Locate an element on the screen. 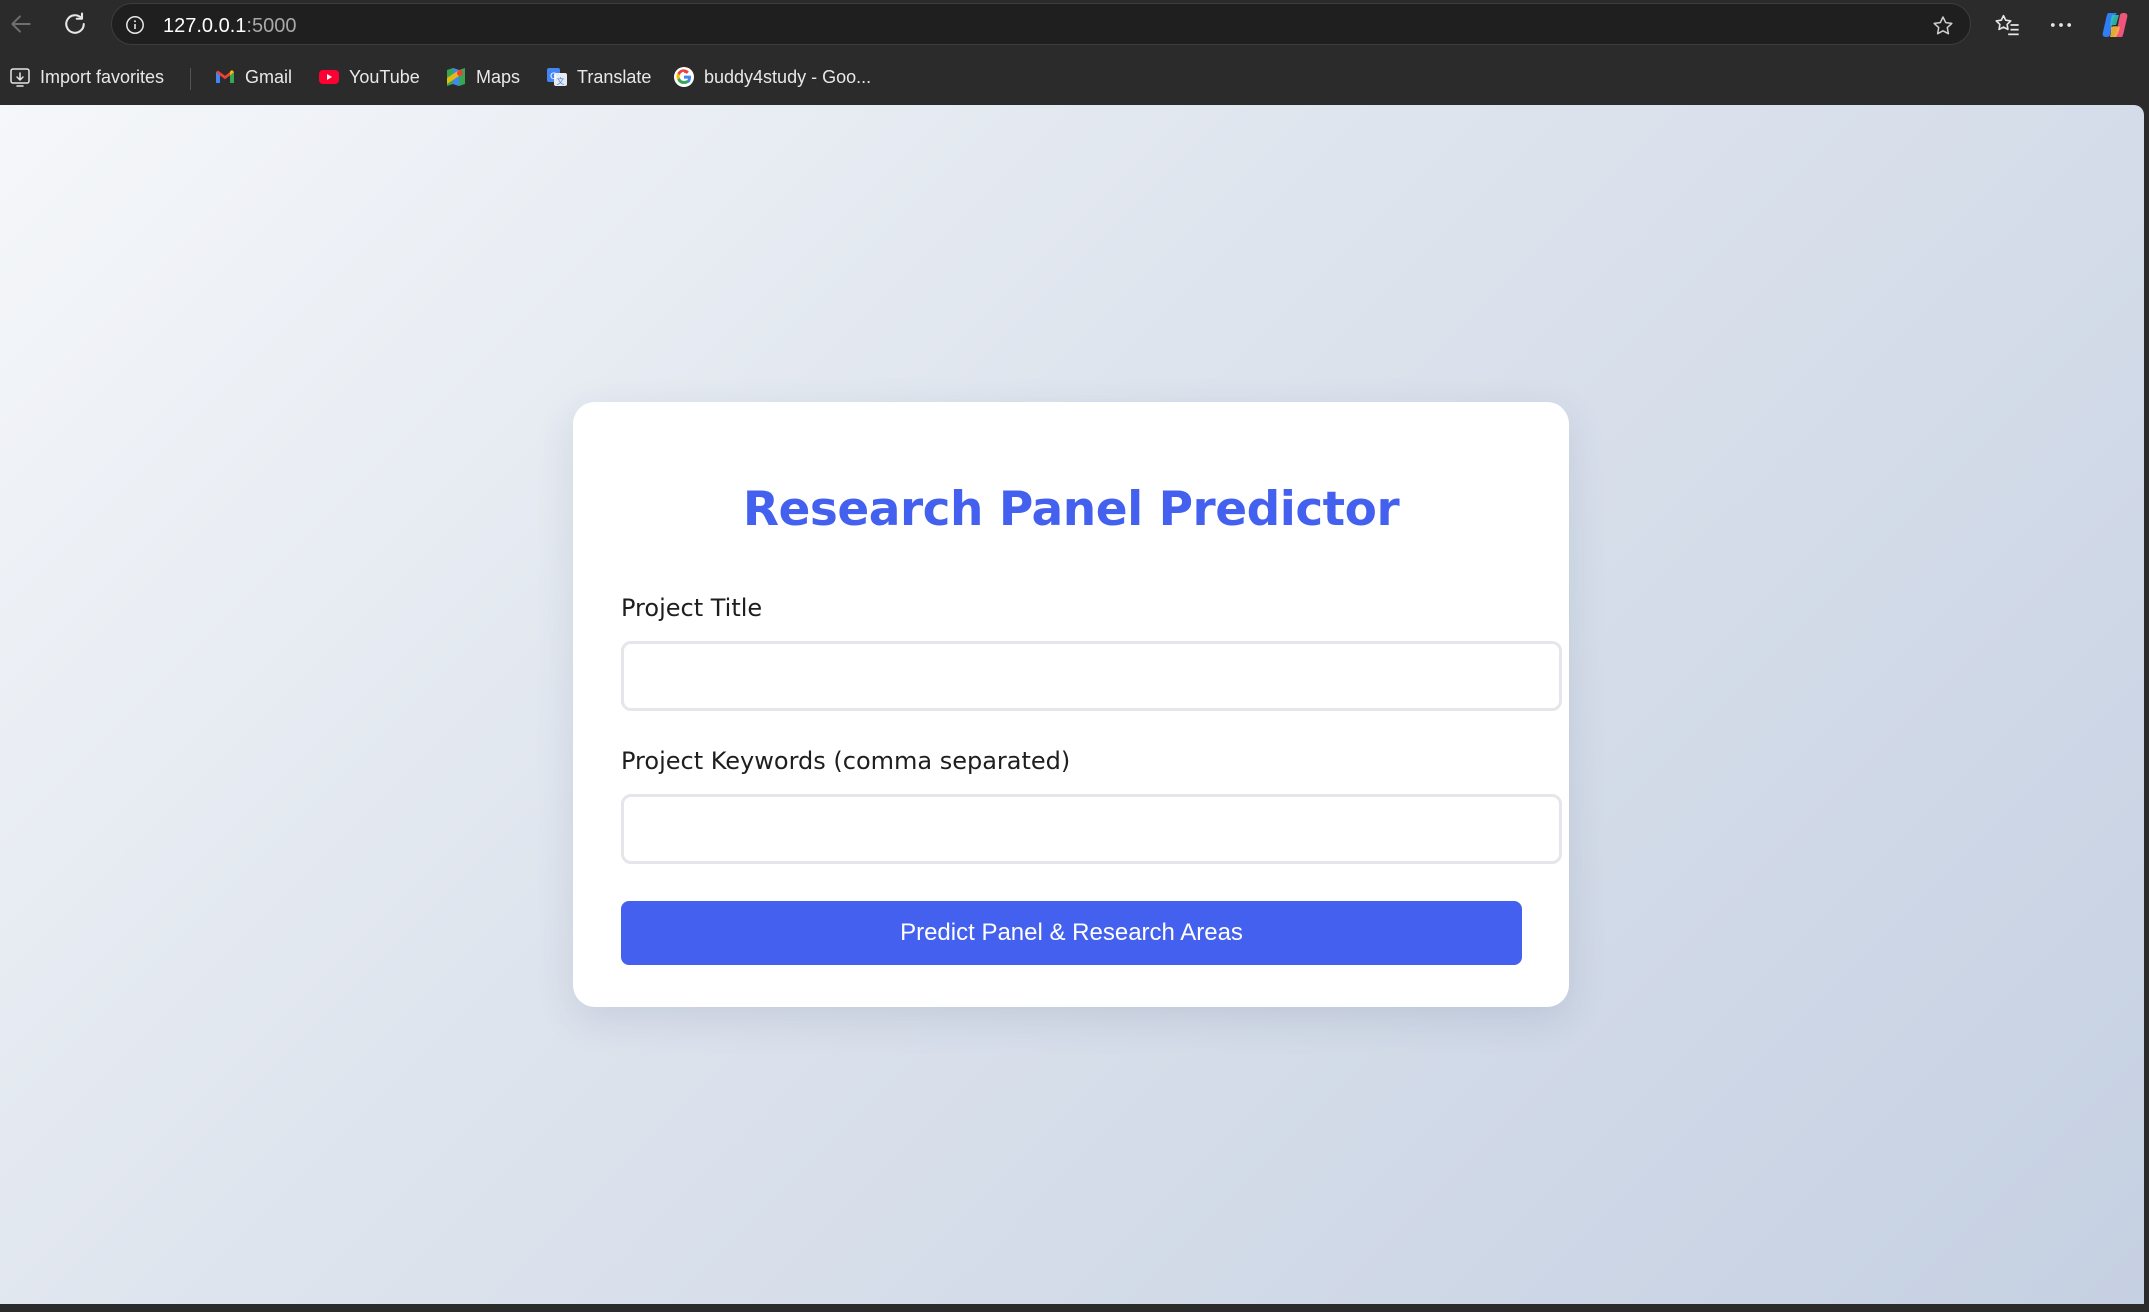 This screenshot has width=2149, height=1312. copilot-icon is located at coordinates (2115, 25).